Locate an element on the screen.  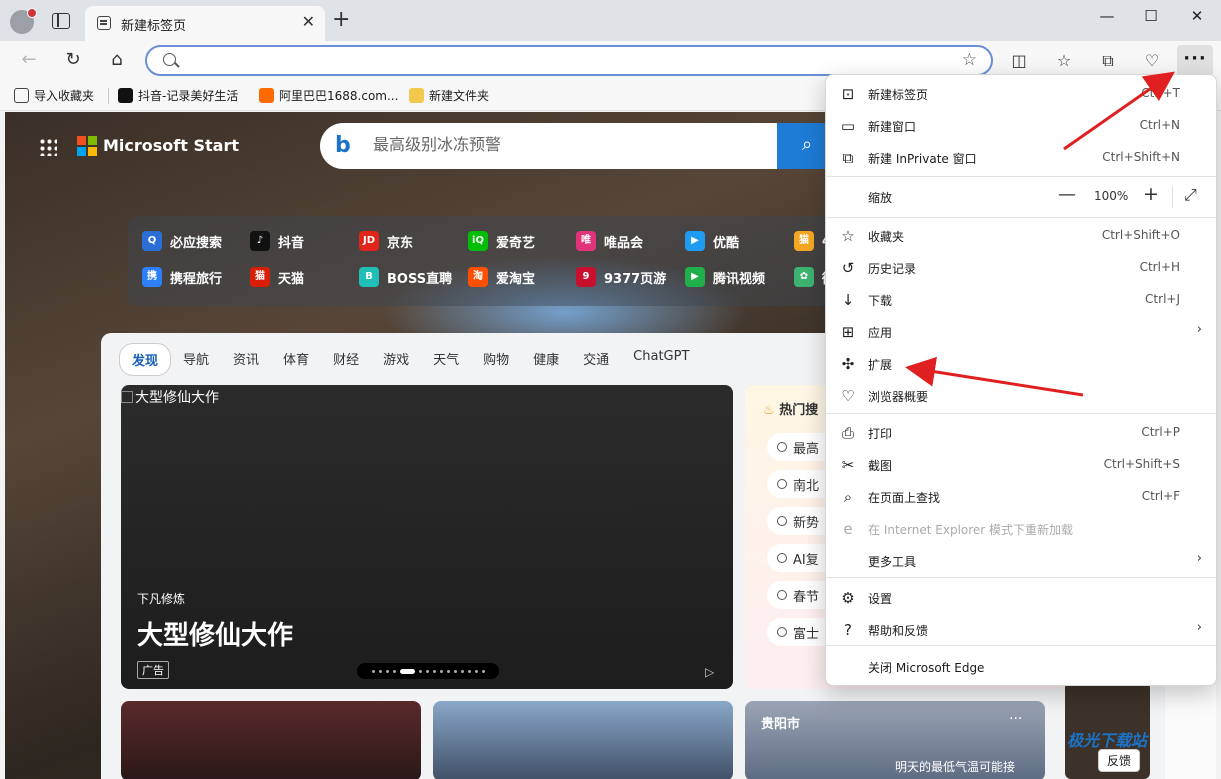
menu-item: ? 帮助和反馈 › is located at coordinates (1021, 630).